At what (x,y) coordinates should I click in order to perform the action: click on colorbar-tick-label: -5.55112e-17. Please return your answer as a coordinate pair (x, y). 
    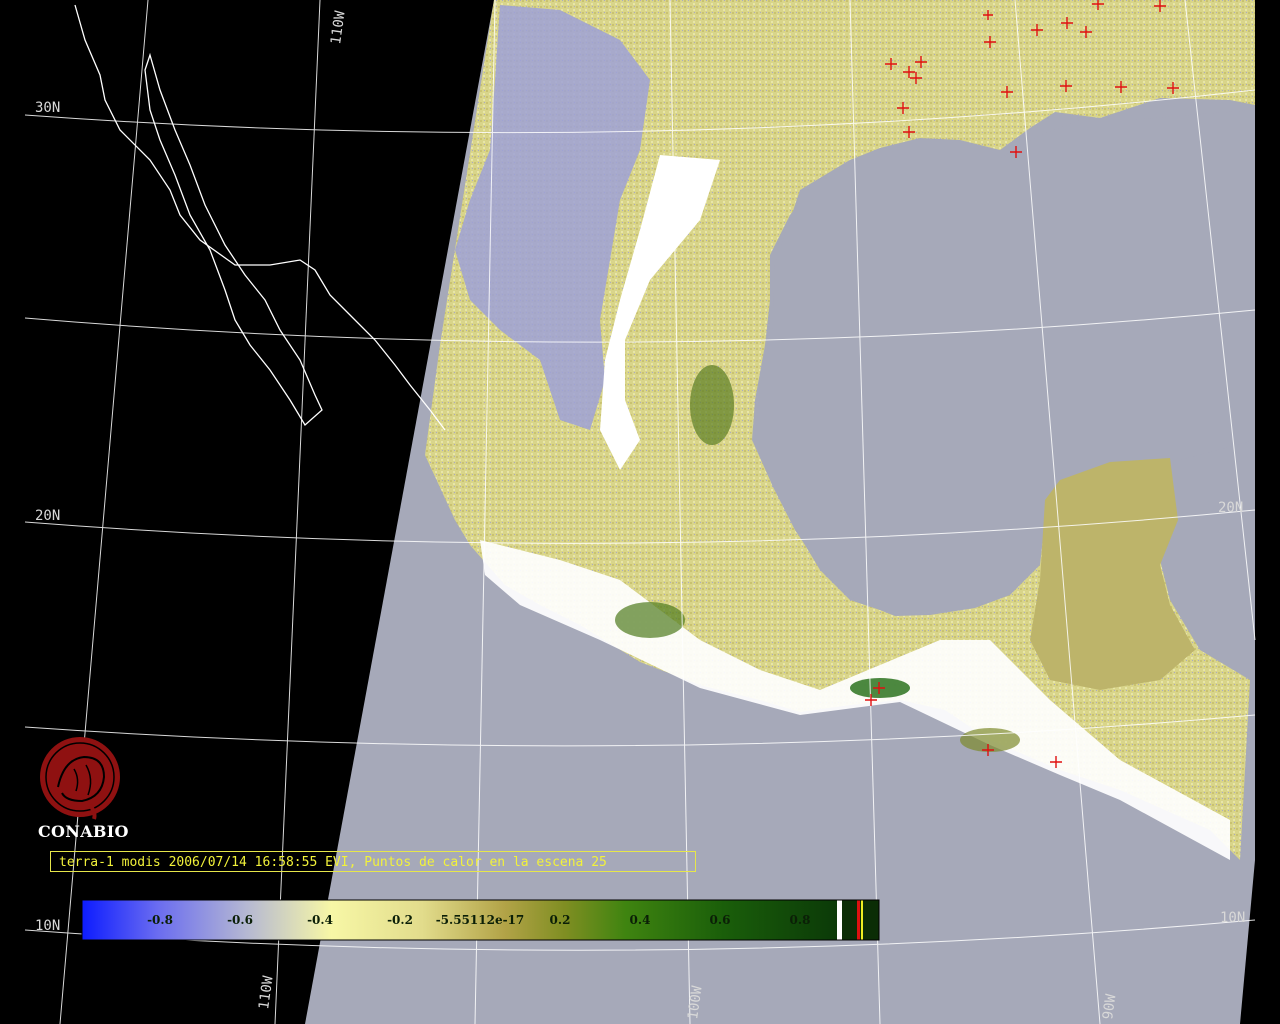
    Looking at the image, I should click on (480, 920).